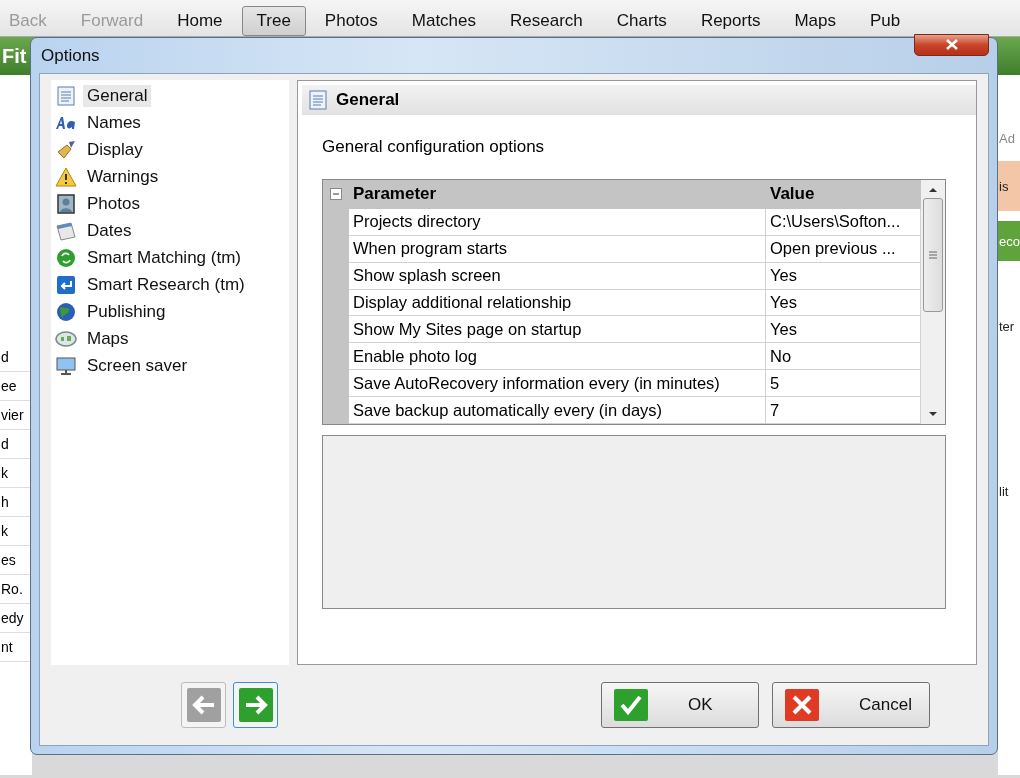 This screenshot has height=778, width=1020. I want to click on category-item: Names, so click(114, 122).